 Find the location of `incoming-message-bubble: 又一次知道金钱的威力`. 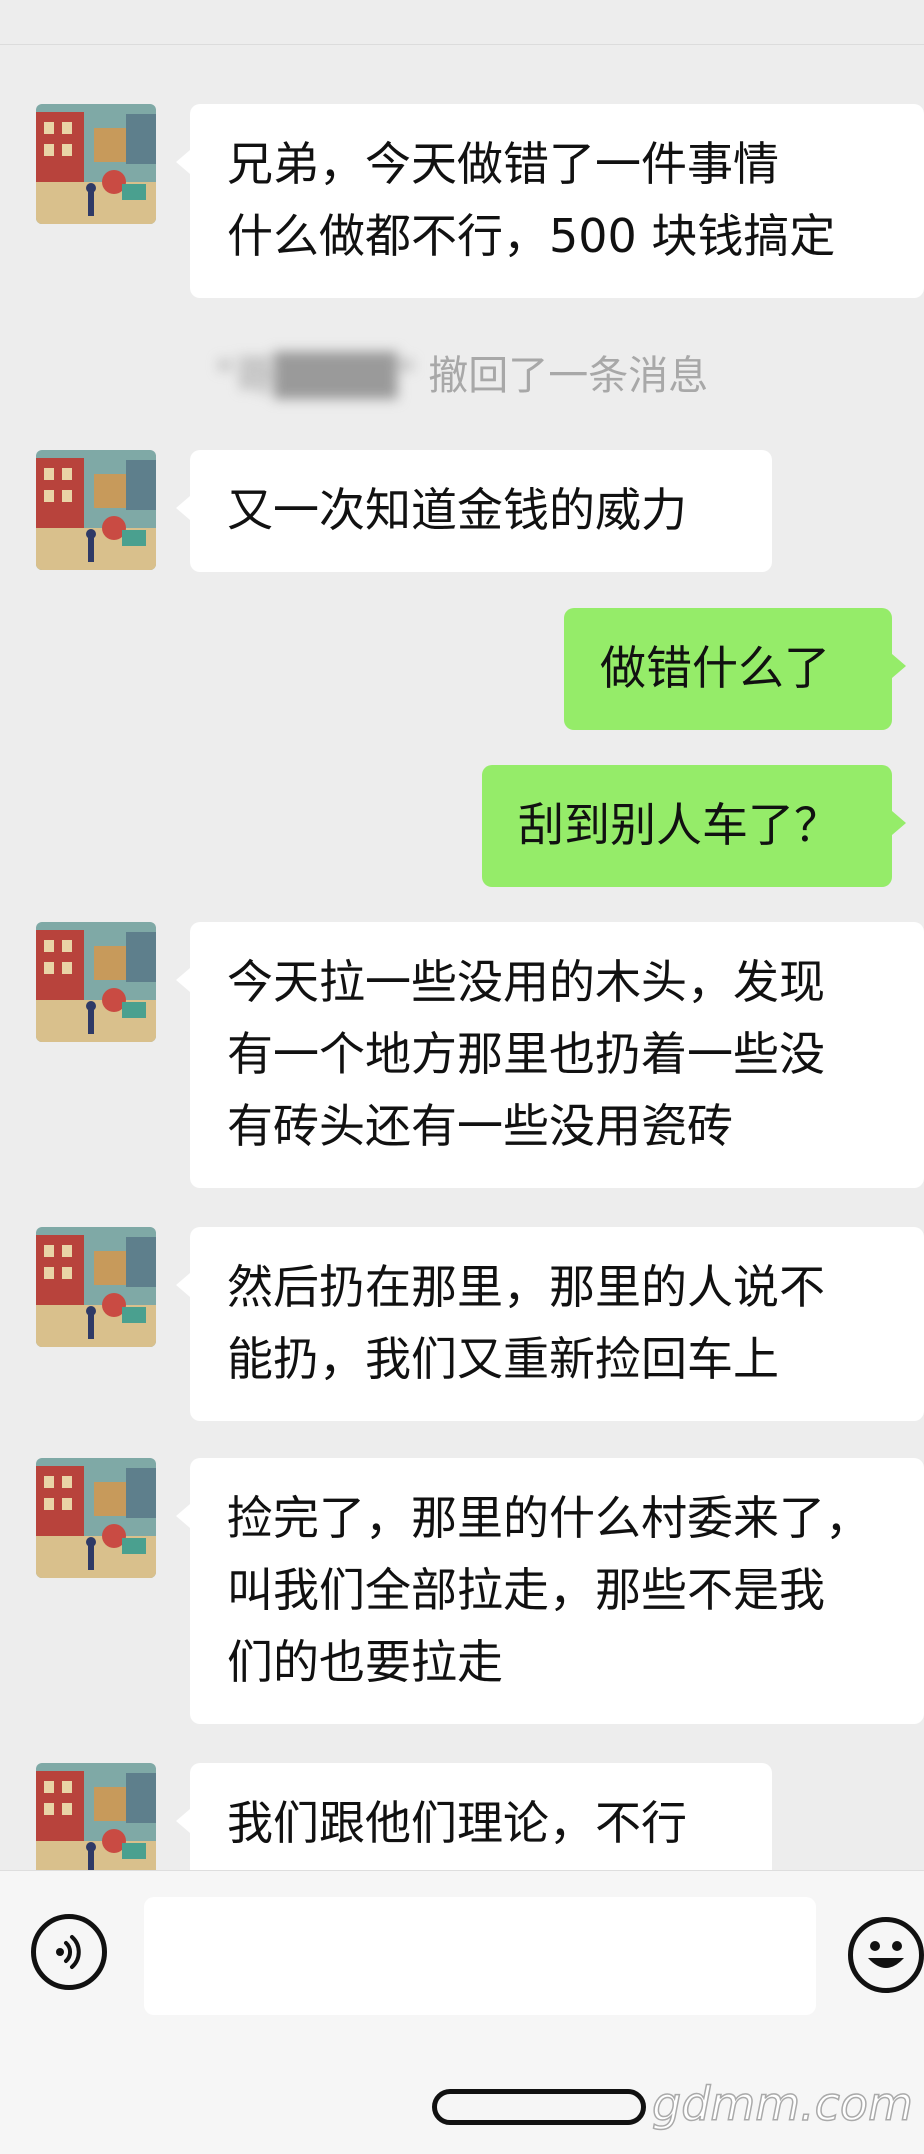

incoming-message-bubble: 又一次知道金钱的威力 is located at coordinates (474, 511).